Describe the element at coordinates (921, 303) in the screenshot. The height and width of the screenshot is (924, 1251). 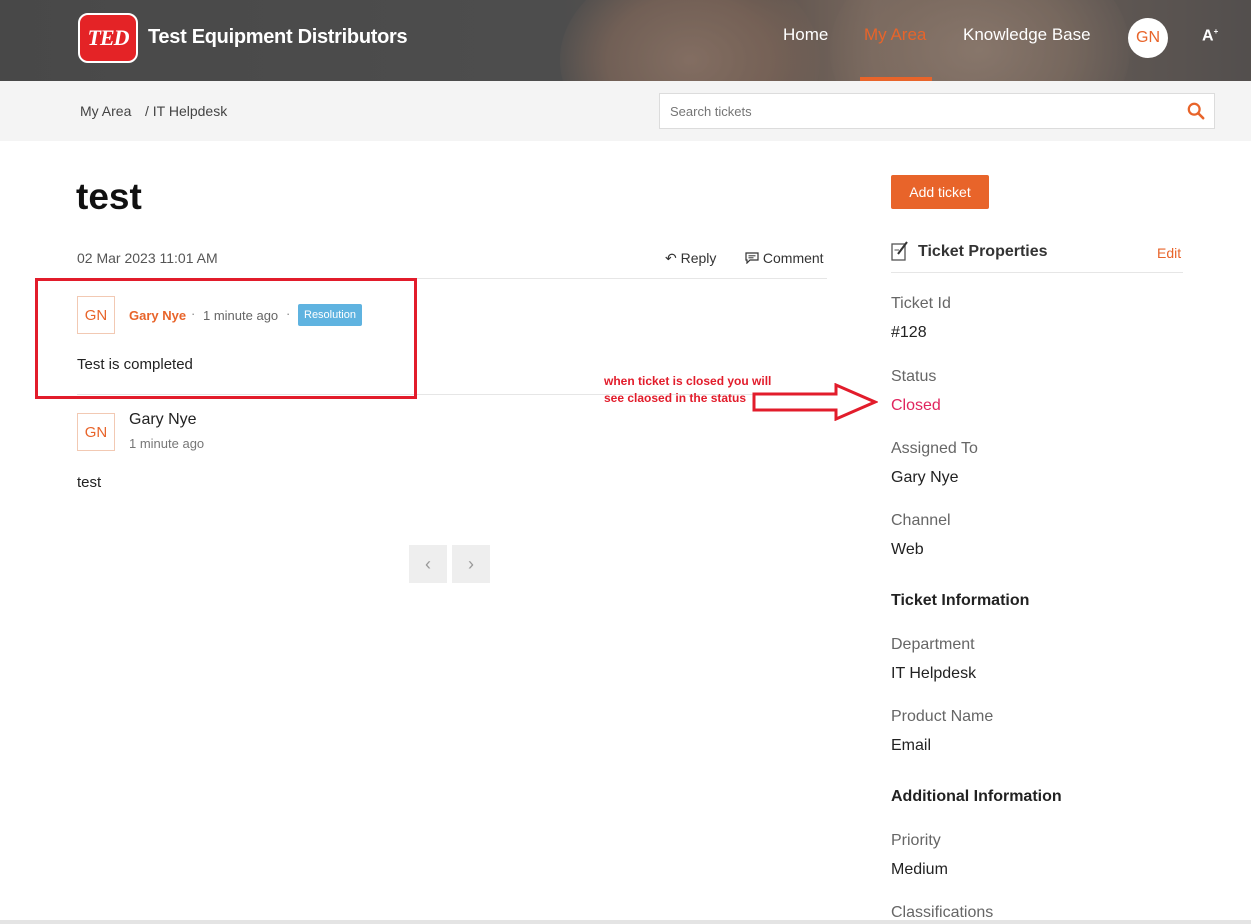
I see `ticket-id-label: Ticket Id` at that location.